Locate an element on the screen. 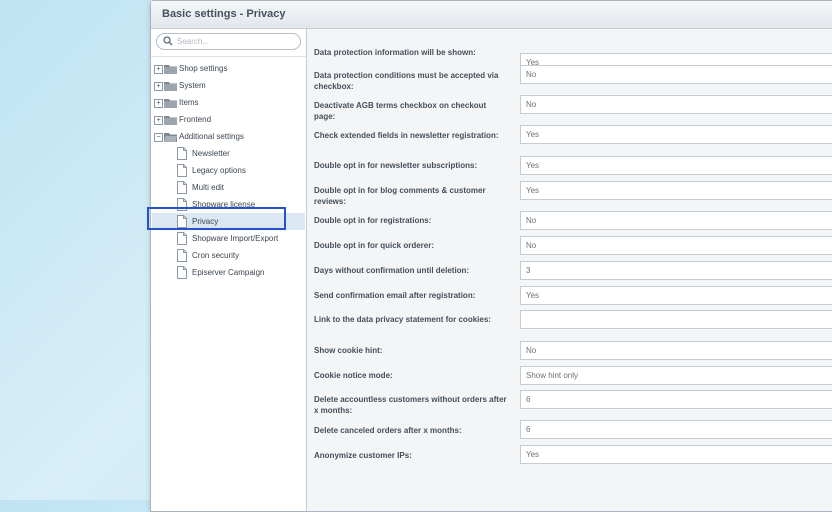 The width and height of the screenshot is (832, 512). folder-open-icon is located at coordinates (170, 137).